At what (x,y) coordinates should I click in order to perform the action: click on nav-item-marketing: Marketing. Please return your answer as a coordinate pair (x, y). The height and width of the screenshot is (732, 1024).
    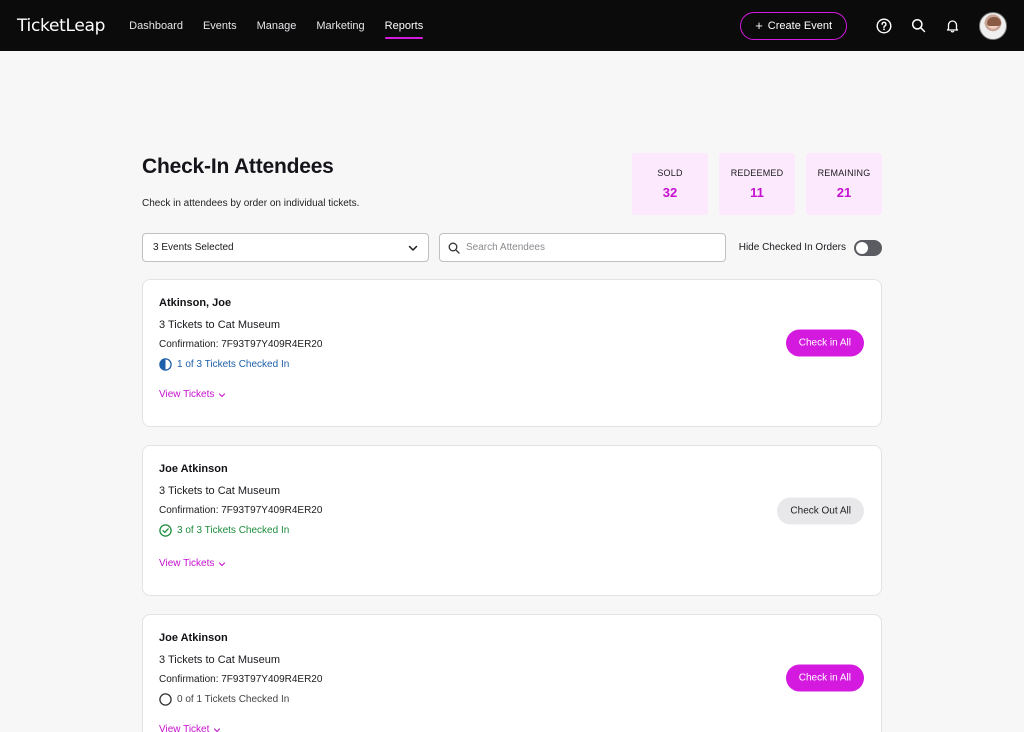
    Looking at the image, I should click on (340, 25).